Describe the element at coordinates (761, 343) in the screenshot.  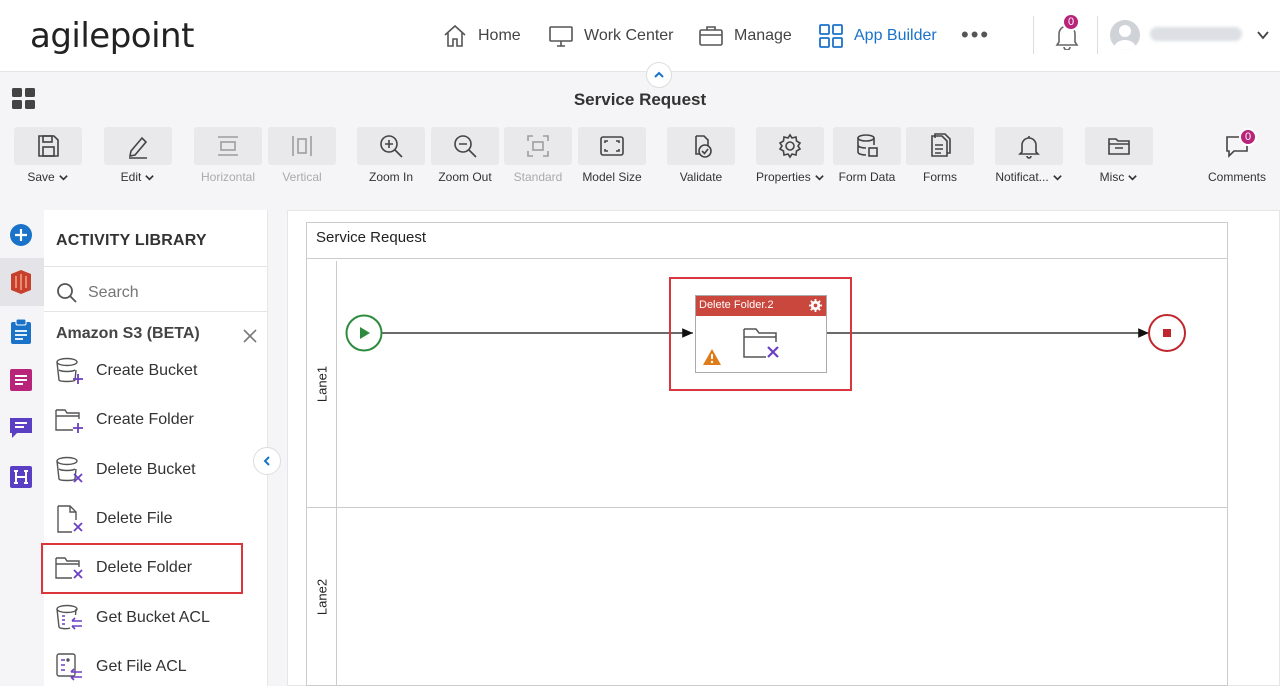
I see `delete-folder-icon` at that location.